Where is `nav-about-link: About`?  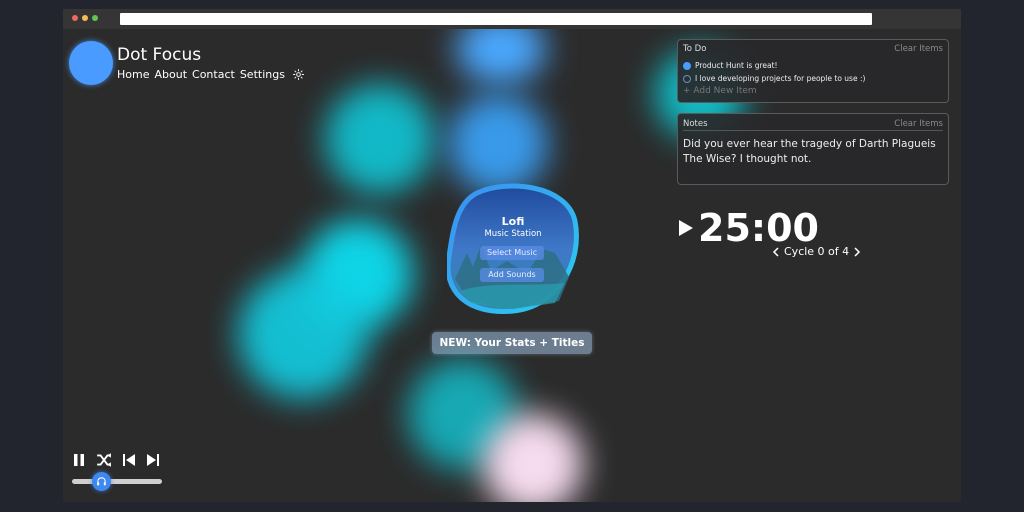
nav-about-link: About is located at coordinates (170, 74).